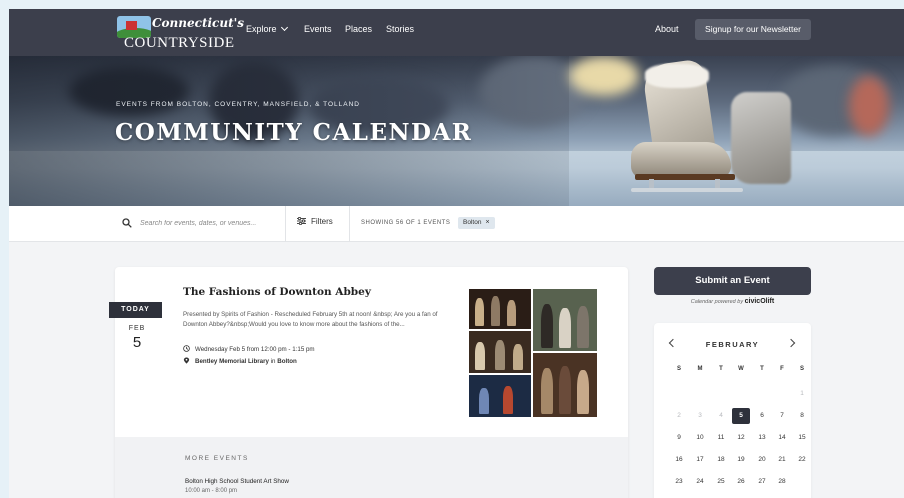 Image resolution: width=904 pixels, height=498 pixels. What do you see at coordinates (211, 491) in the screenshot?
I see `more-event-time: 10:00 am - 8:00 pm` at bounding box center [211, 491].